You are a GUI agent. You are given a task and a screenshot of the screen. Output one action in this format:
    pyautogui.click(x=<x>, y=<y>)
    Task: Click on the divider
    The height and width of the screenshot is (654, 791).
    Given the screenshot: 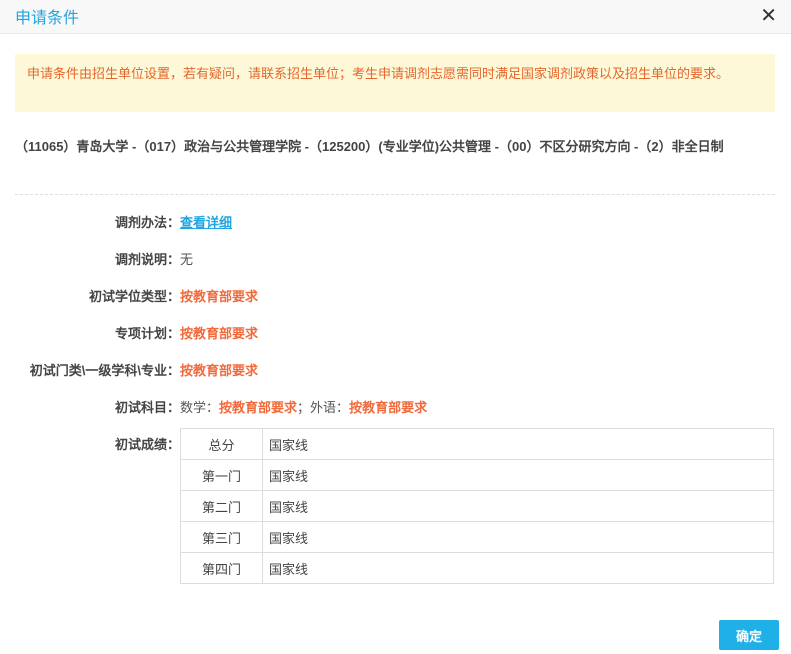 What is the action you would take?
    pyautogui.click(x=395, y=194)
    